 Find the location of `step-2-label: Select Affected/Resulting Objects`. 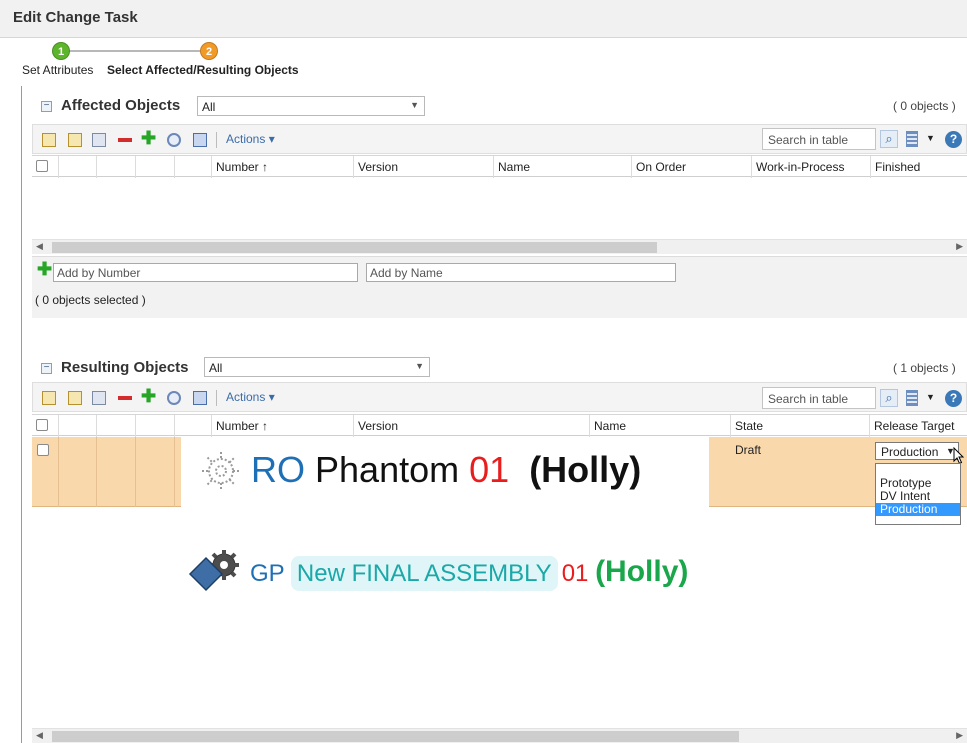

step-2-label: Select Affected/Resulting Objects is located at coordinates (203, 70).